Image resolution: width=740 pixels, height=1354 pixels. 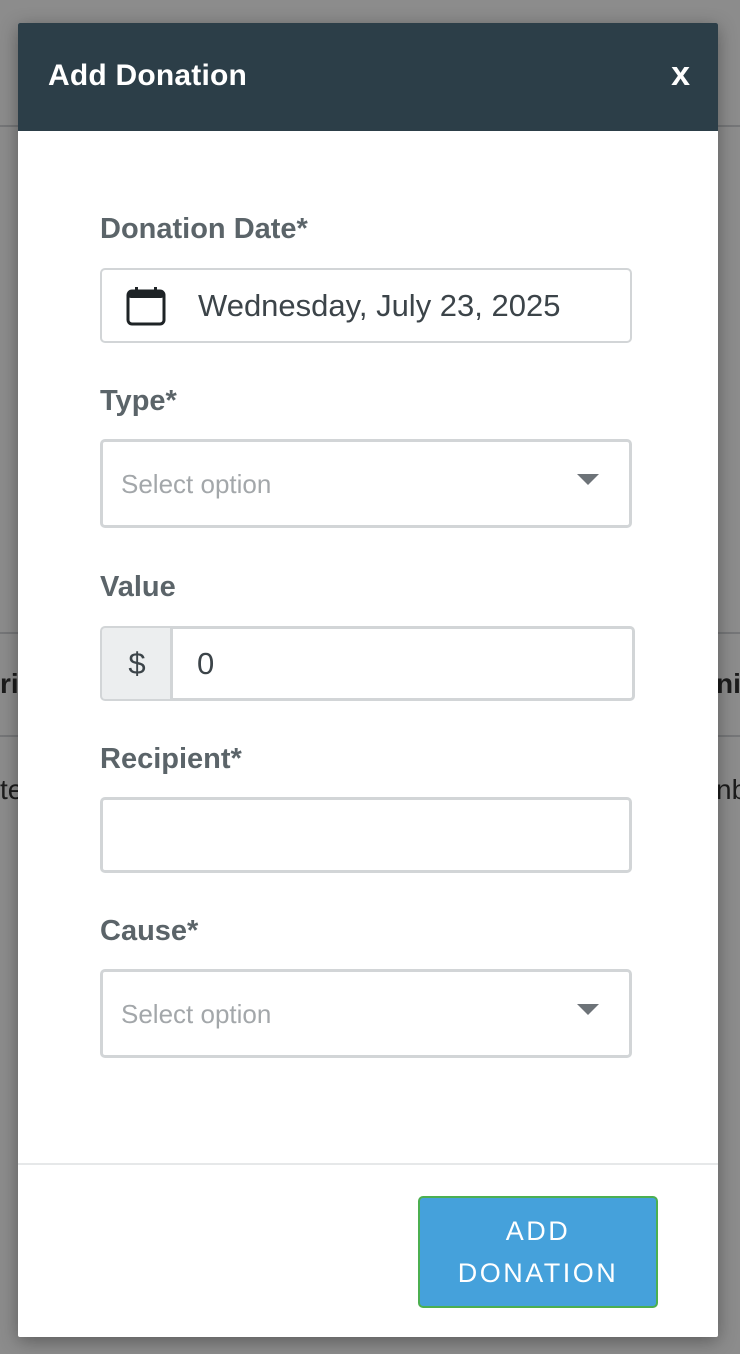 What do you see at coordinates (146, 306) in the screenshot?
I see `calendar-icon` at bounding box center [146, 306].